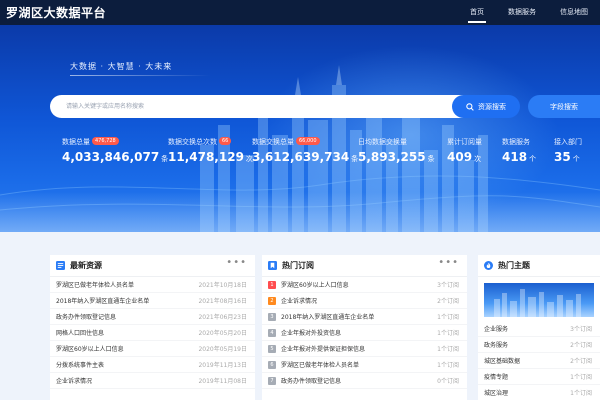  What do you see at coordinates (192, 142) in the screenshot?
I see `stat-label: 数据交换总次数` at bounding box center [192, 142].